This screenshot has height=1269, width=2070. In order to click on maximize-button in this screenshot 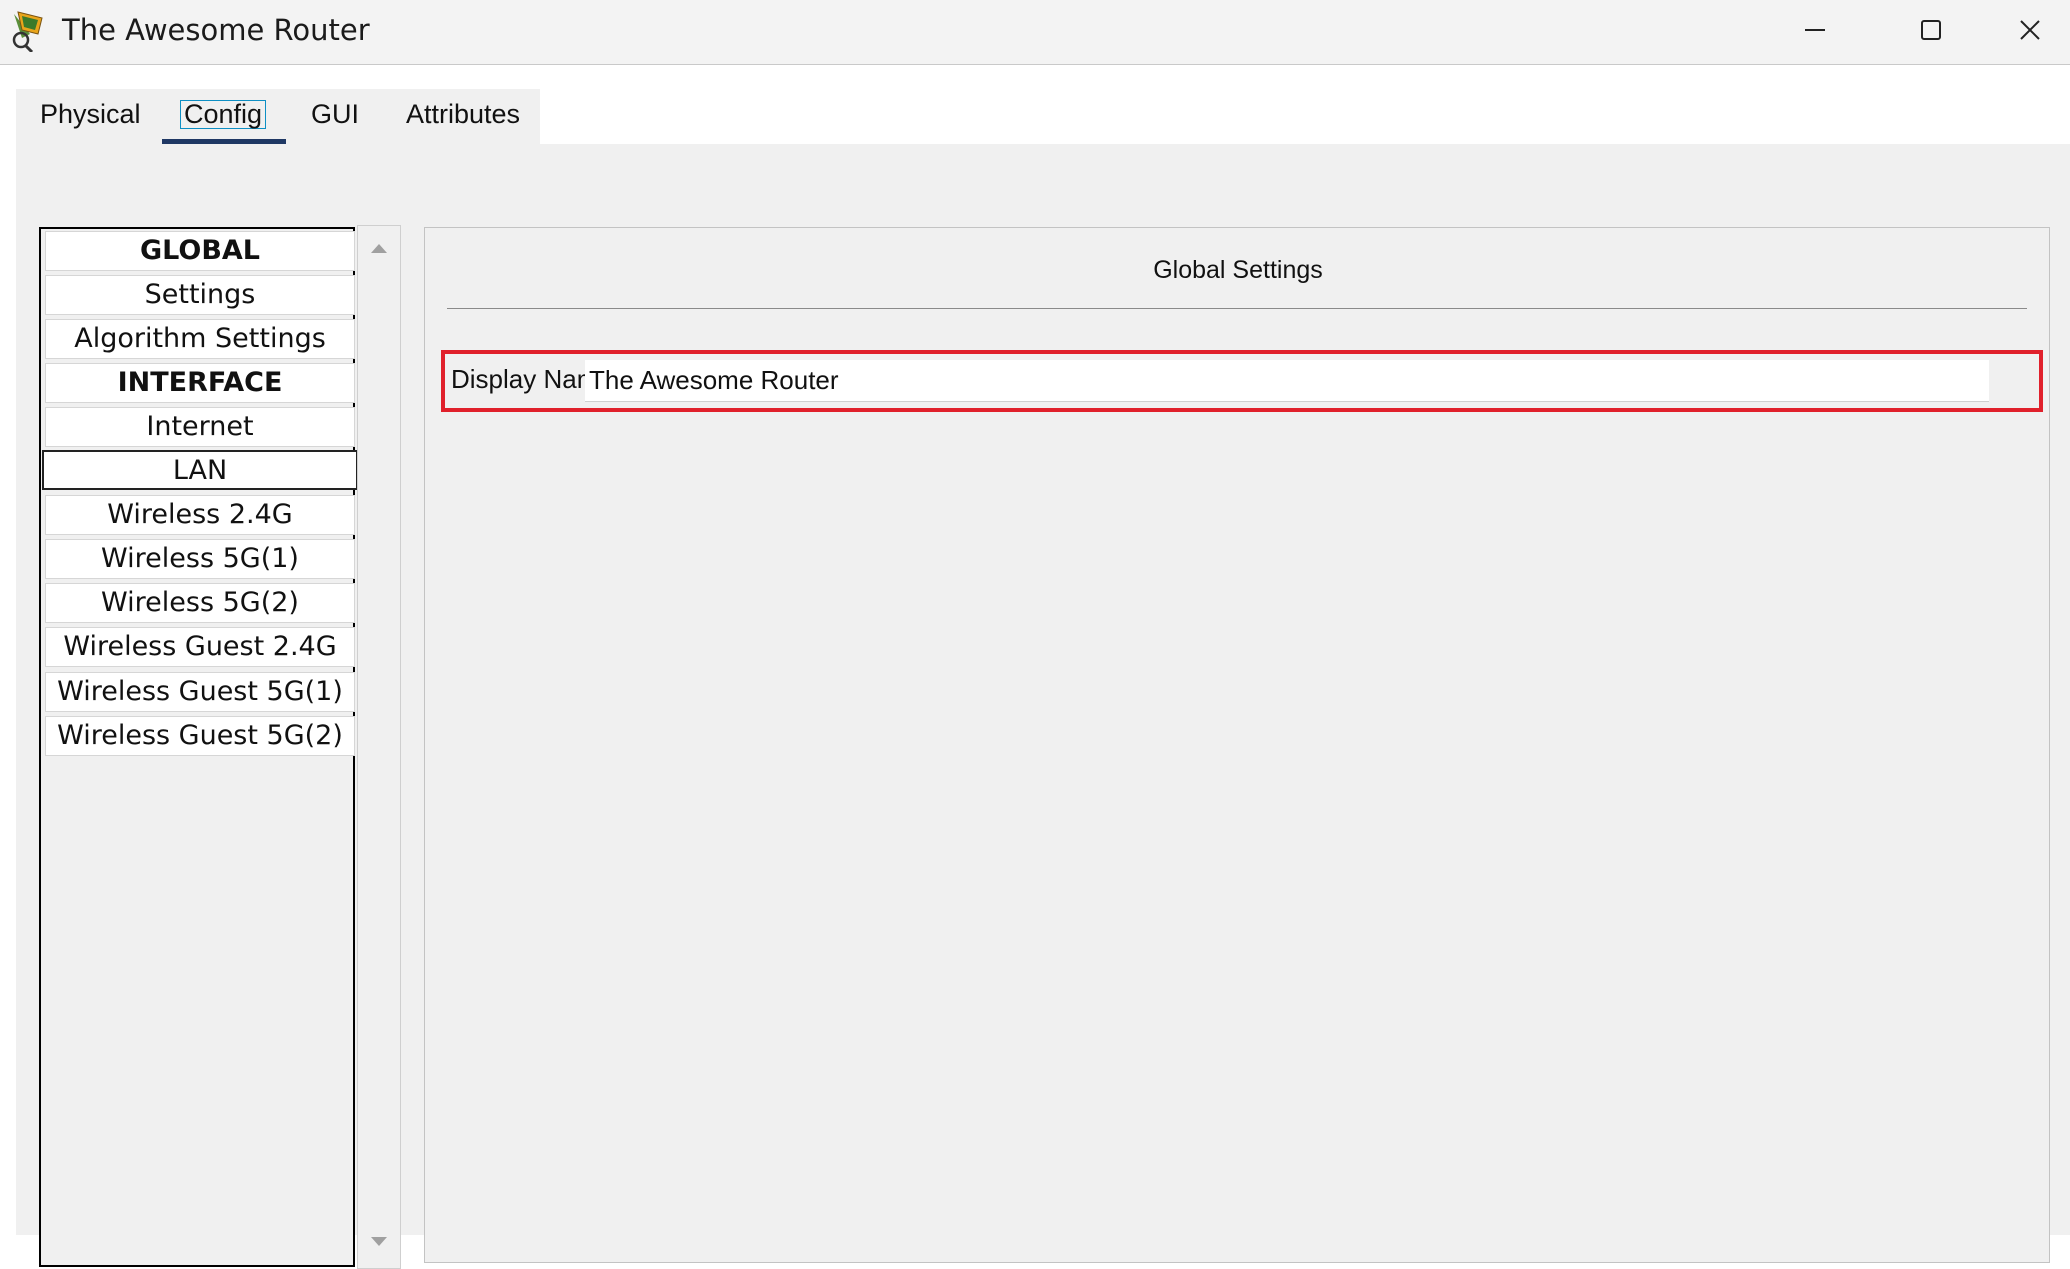, I will do `click(1931, 30)`.